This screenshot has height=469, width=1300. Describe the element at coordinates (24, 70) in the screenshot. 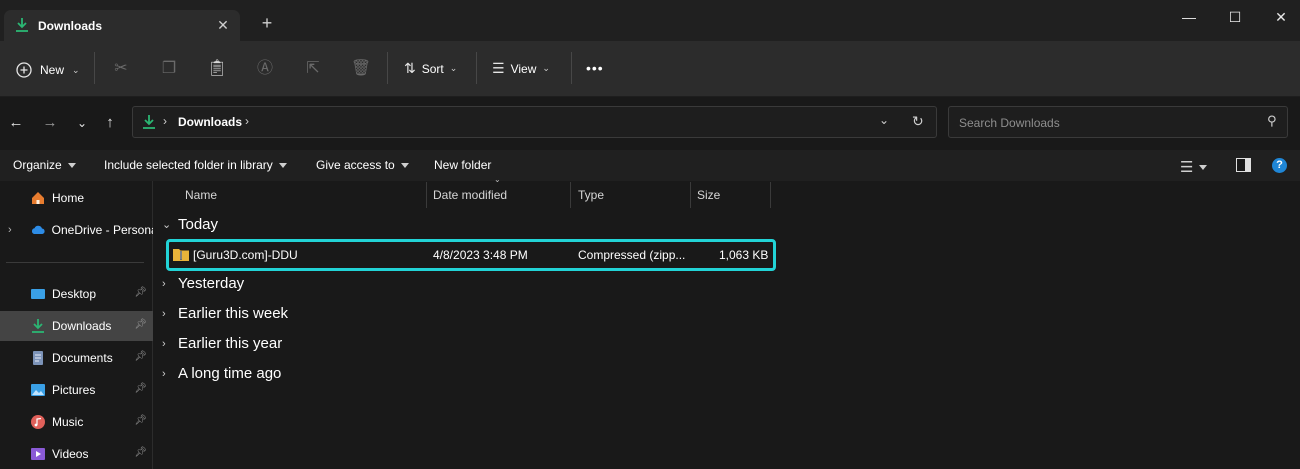

I see `plus-circle-icon` at that location.